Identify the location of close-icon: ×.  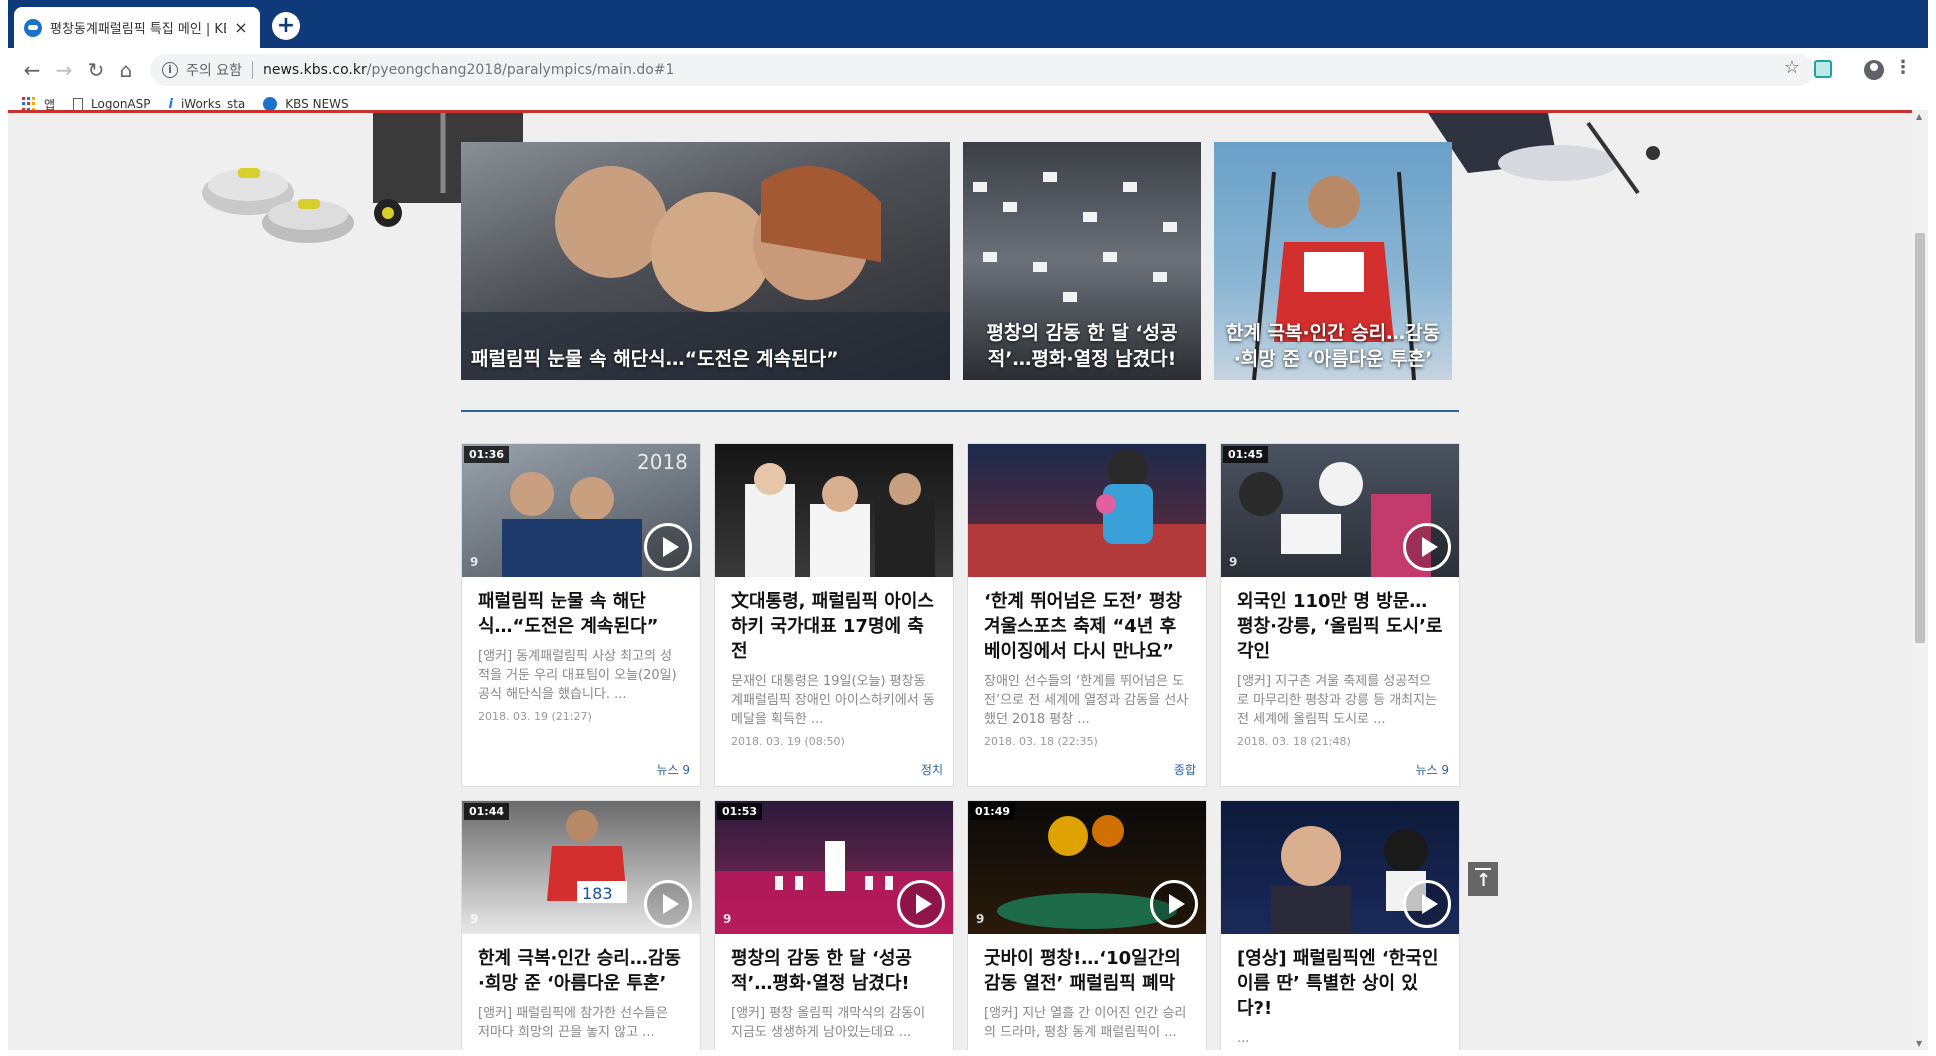
(241, 27).